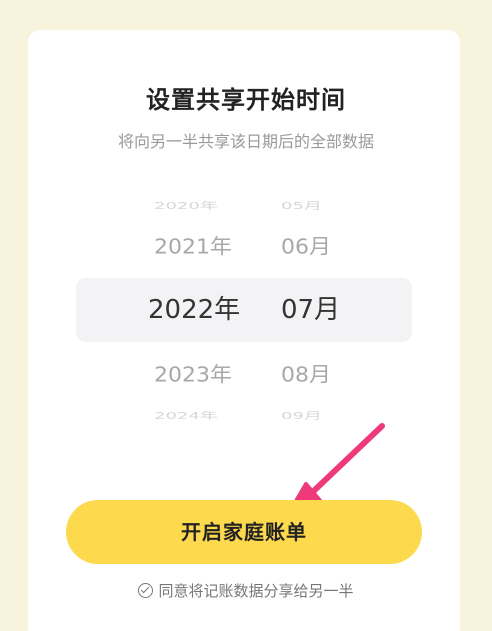 This screenshot has width=492, height=631. I want to click on picker-year: 2020年, so click(186, 206).